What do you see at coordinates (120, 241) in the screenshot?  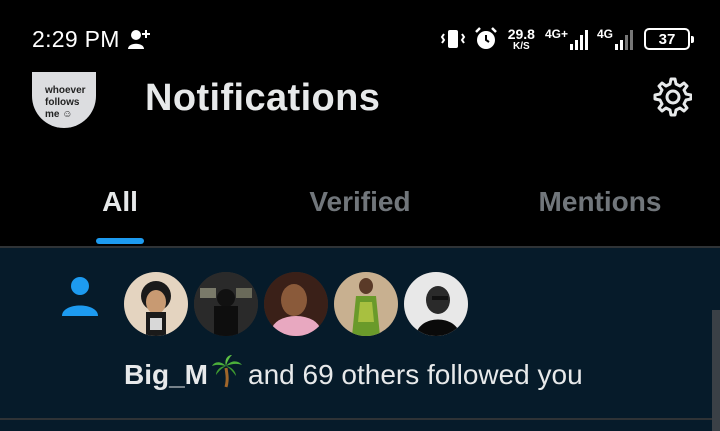 I see `active-tab-indicator` at bounding box center [120, 241].